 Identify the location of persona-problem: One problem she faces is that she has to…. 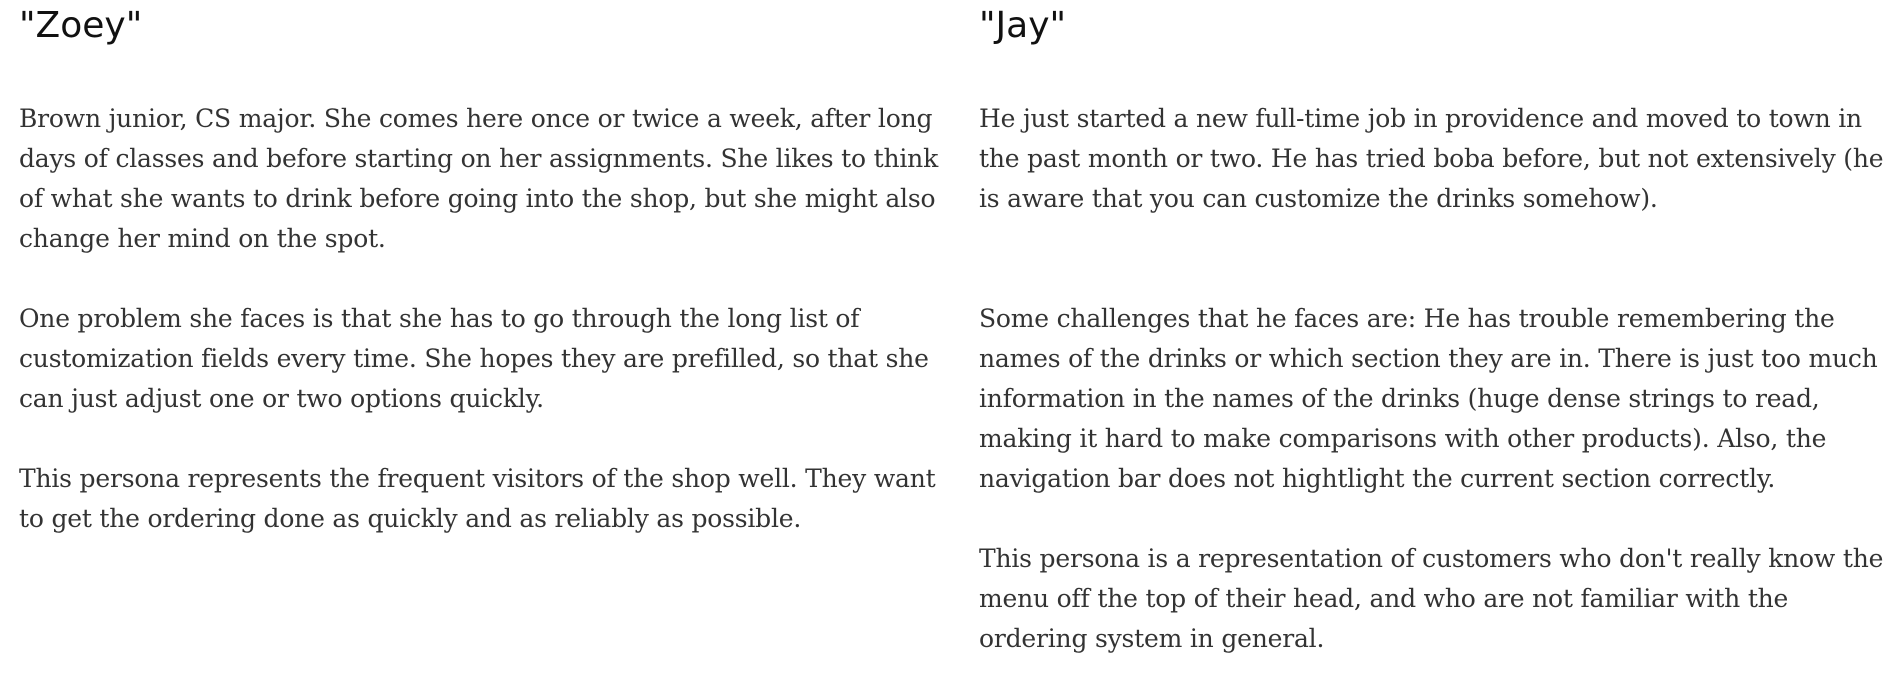
(474, 358).